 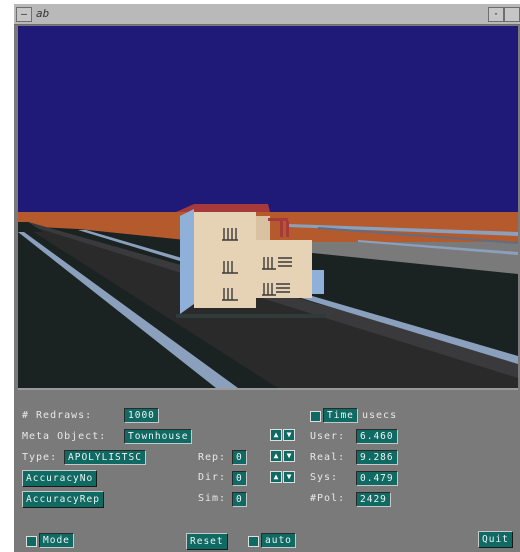 I want to click on user-field: 6.460, so click(x=377, y=436).